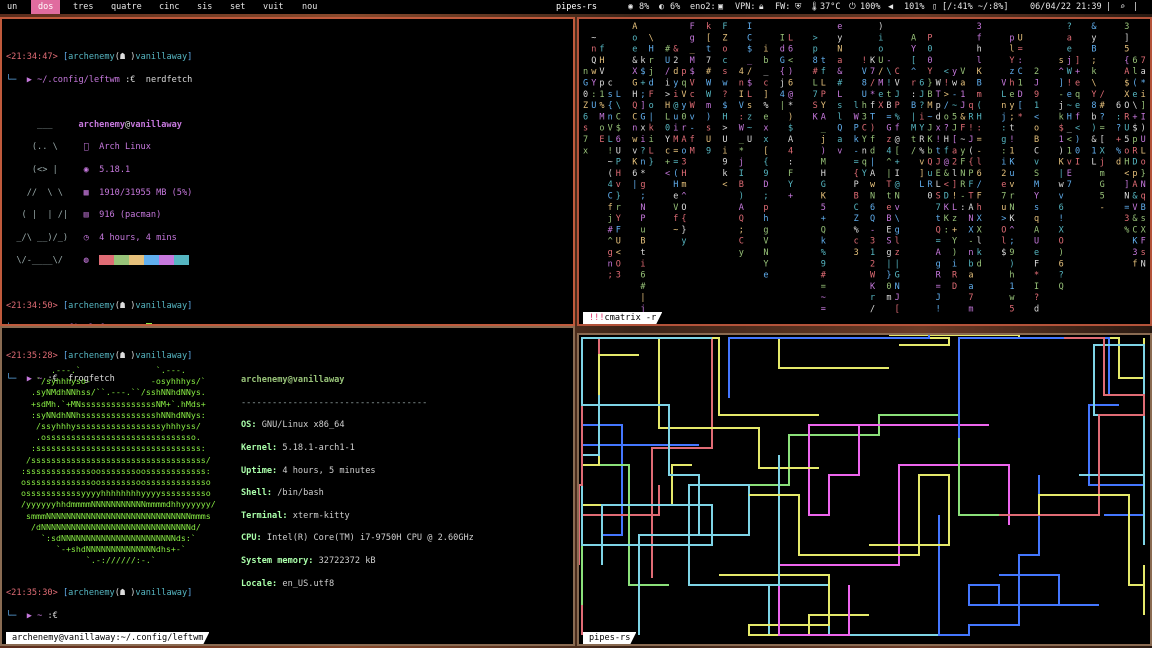  Describe the element at coordinates (946, 197) in the screenshot. I see `matrix-glyph: D` at that location.